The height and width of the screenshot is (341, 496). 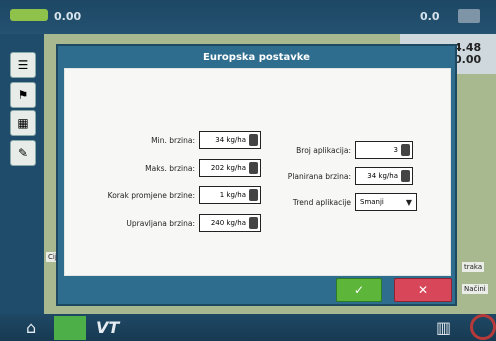 I want to click on broj-aplikacija-row: Broj aplikacija: 3, so click(x=348, y=150).